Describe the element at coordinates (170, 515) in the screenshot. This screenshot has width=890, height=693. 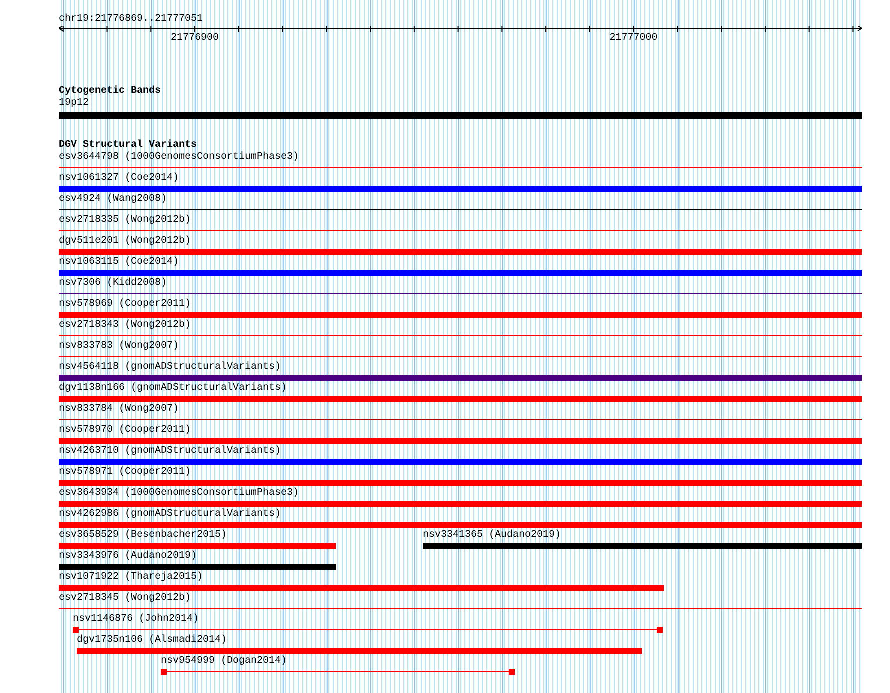
I see `variant-label: nsv4262986 (gnomADStructuralVariants)` at that location.